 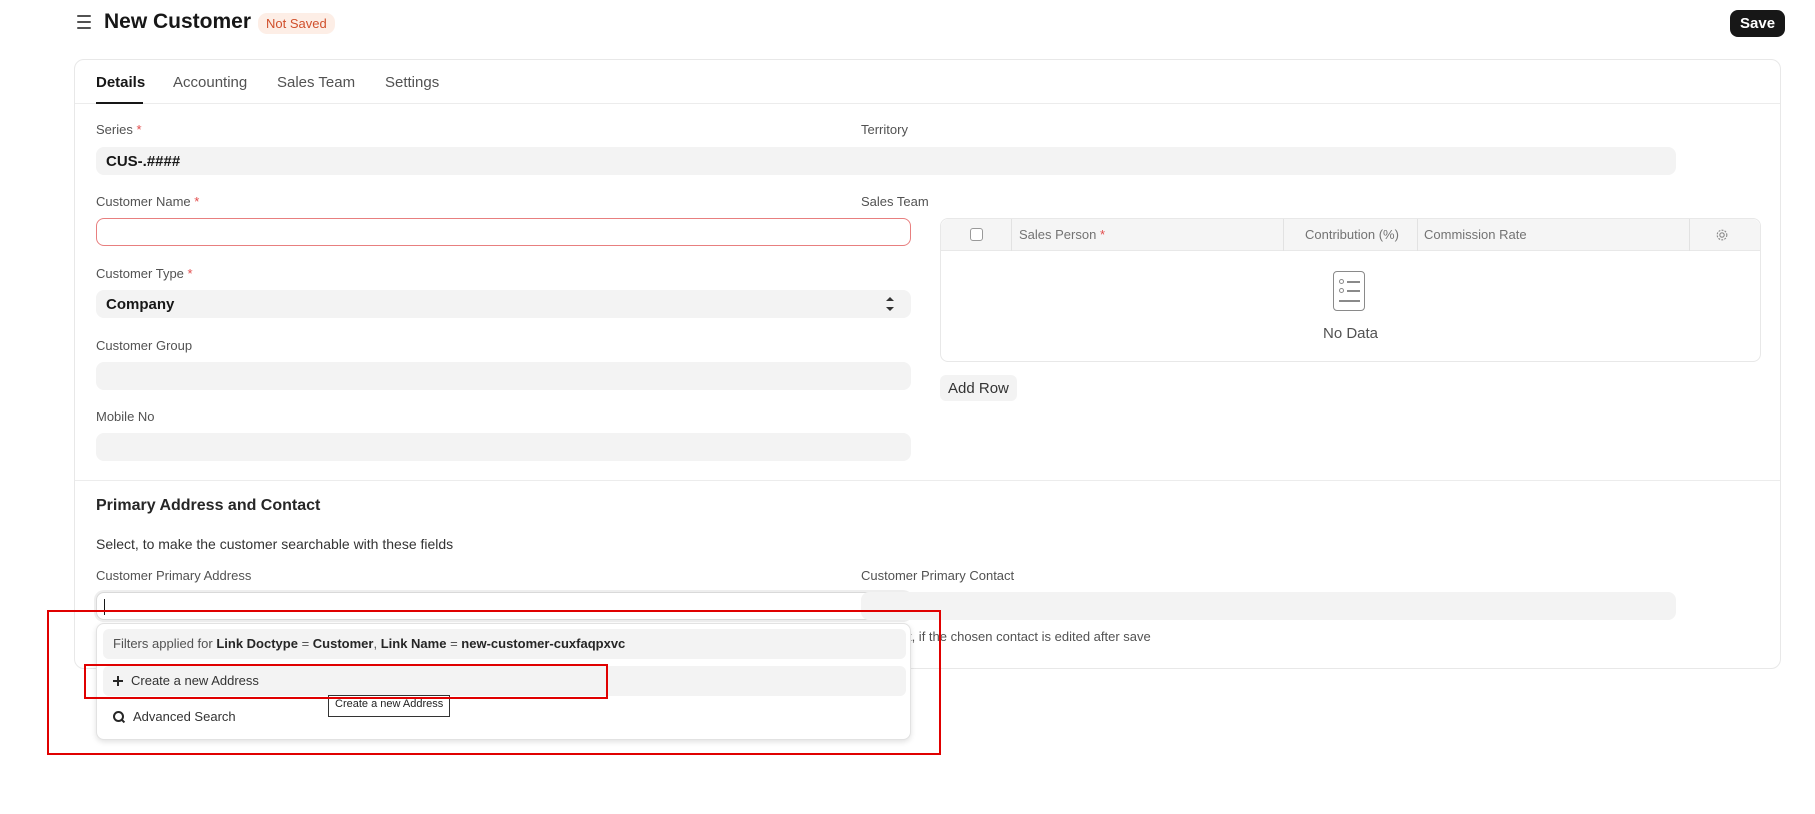 I want to click on mobile-no-input, so click(x=503, y=447).